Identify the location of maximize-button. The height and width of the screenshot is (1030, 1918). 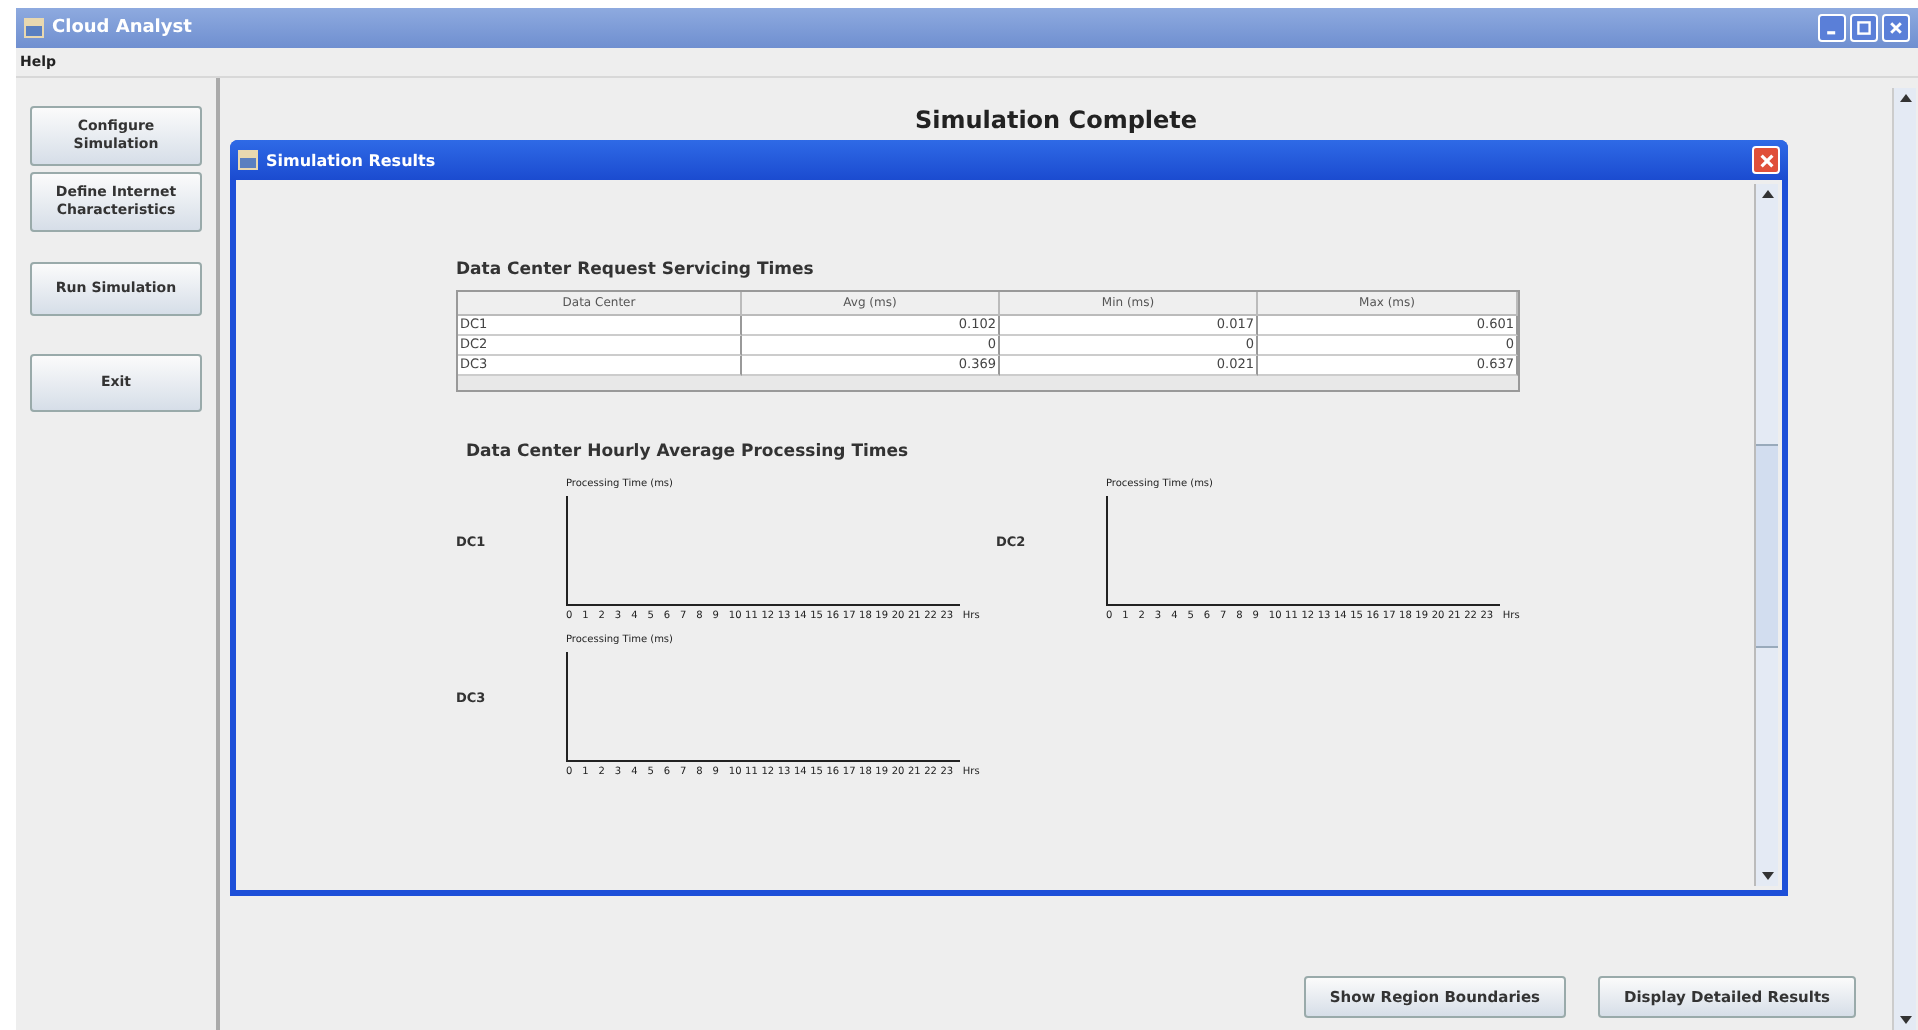
(1864, 28).